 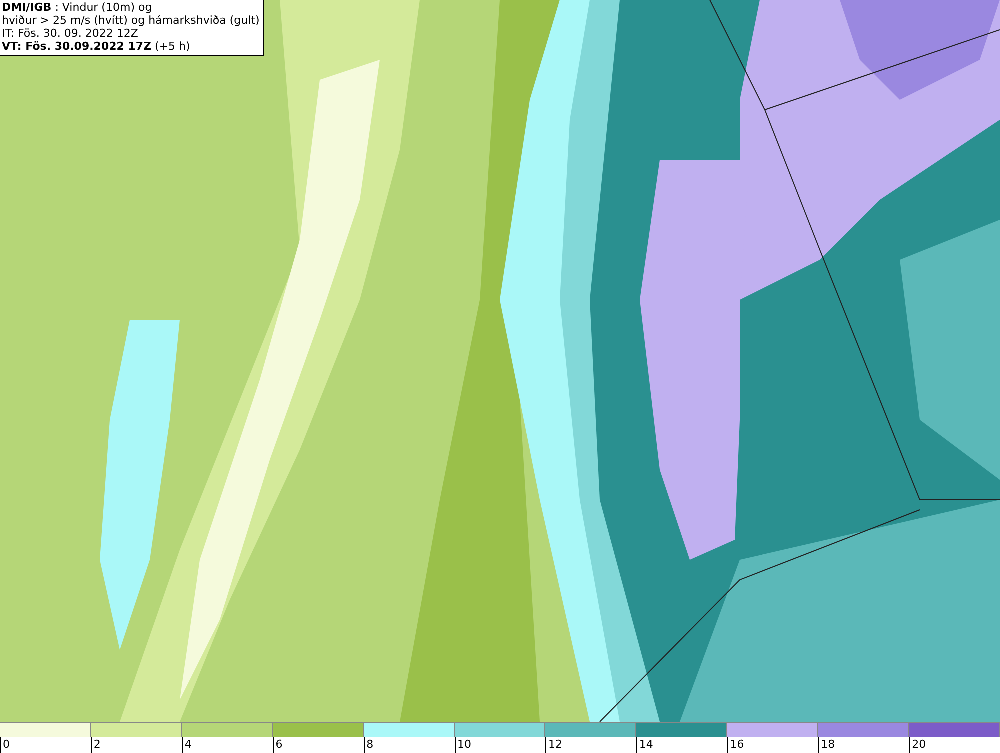 I want to click on title-line: VT: Fös. 30.09.2022 17Z (+5 h), so click(x=97, y=46).